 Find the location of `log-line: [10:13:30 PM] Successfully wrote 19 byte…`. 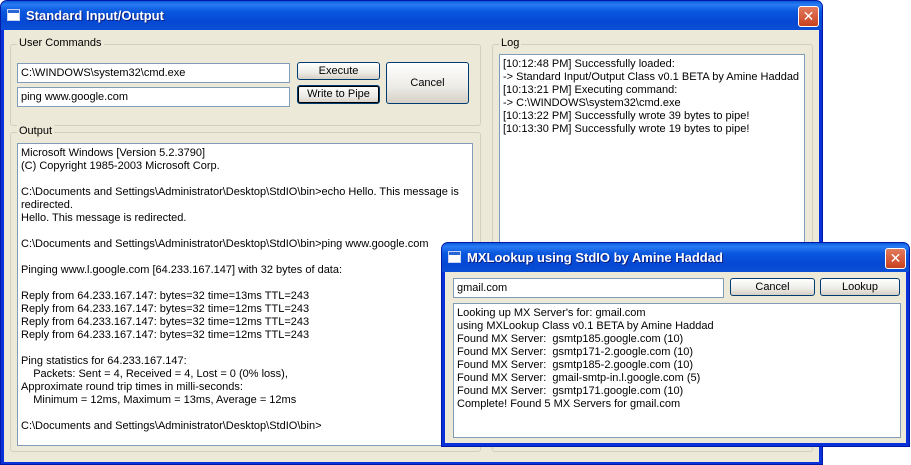

log-line: [10:13:30 PM] Successfully wrote 19 byte… is located at coordinates (626, 129).